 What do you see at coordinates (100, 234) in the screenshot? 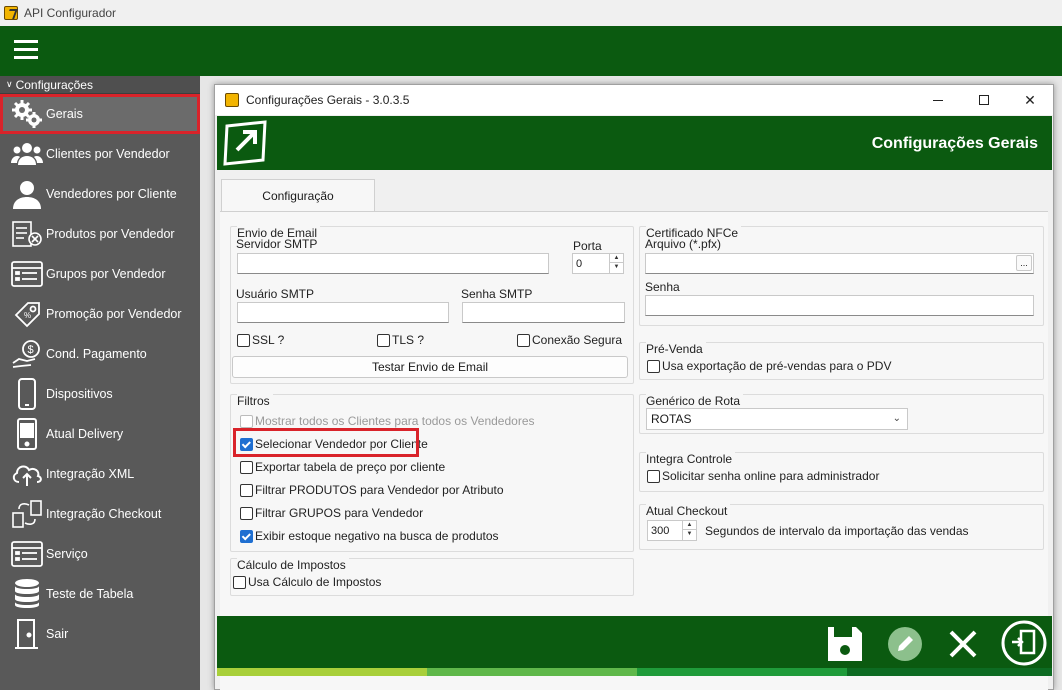
I see `sidebar-item-produtos-por-vendedor: Produtos por Vendedor` at bounding box center [100, 234].